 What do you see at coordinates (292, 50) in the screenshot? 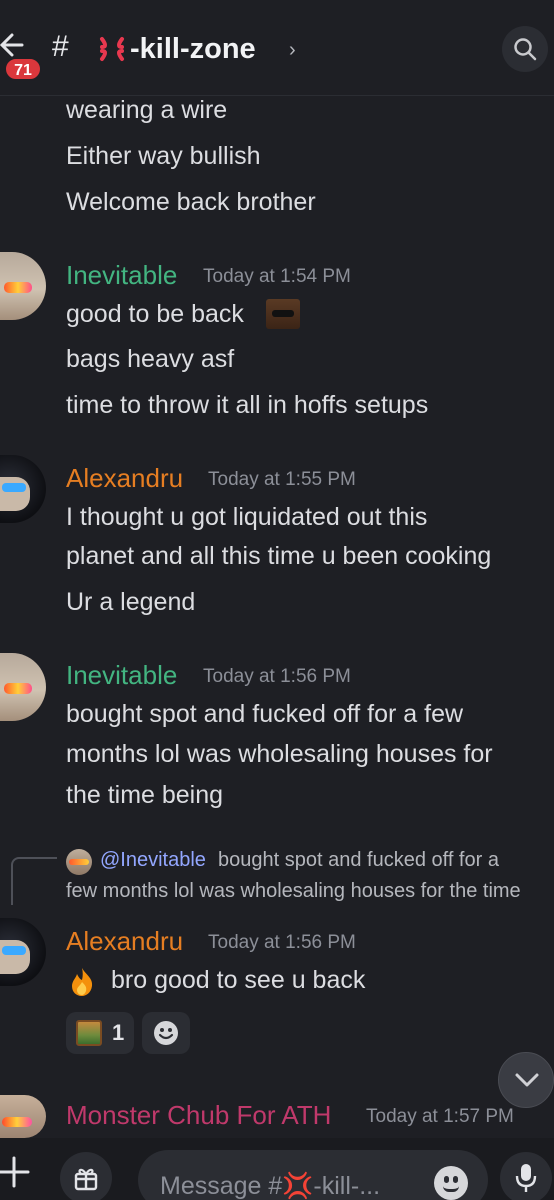
I see `channel-chevron-icon: ›` at bounding box center [292, 50].